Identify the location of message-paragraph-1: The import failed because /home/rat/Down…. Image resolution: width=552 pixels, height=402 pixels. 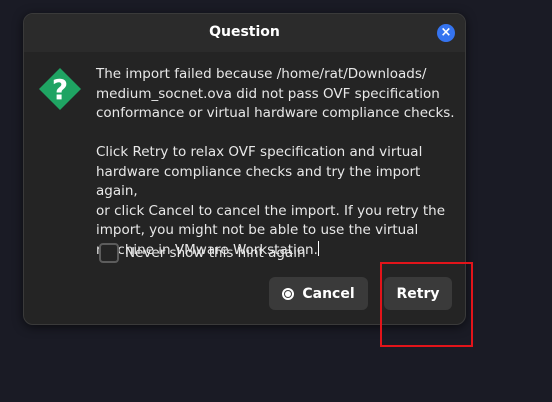
(275, 93).